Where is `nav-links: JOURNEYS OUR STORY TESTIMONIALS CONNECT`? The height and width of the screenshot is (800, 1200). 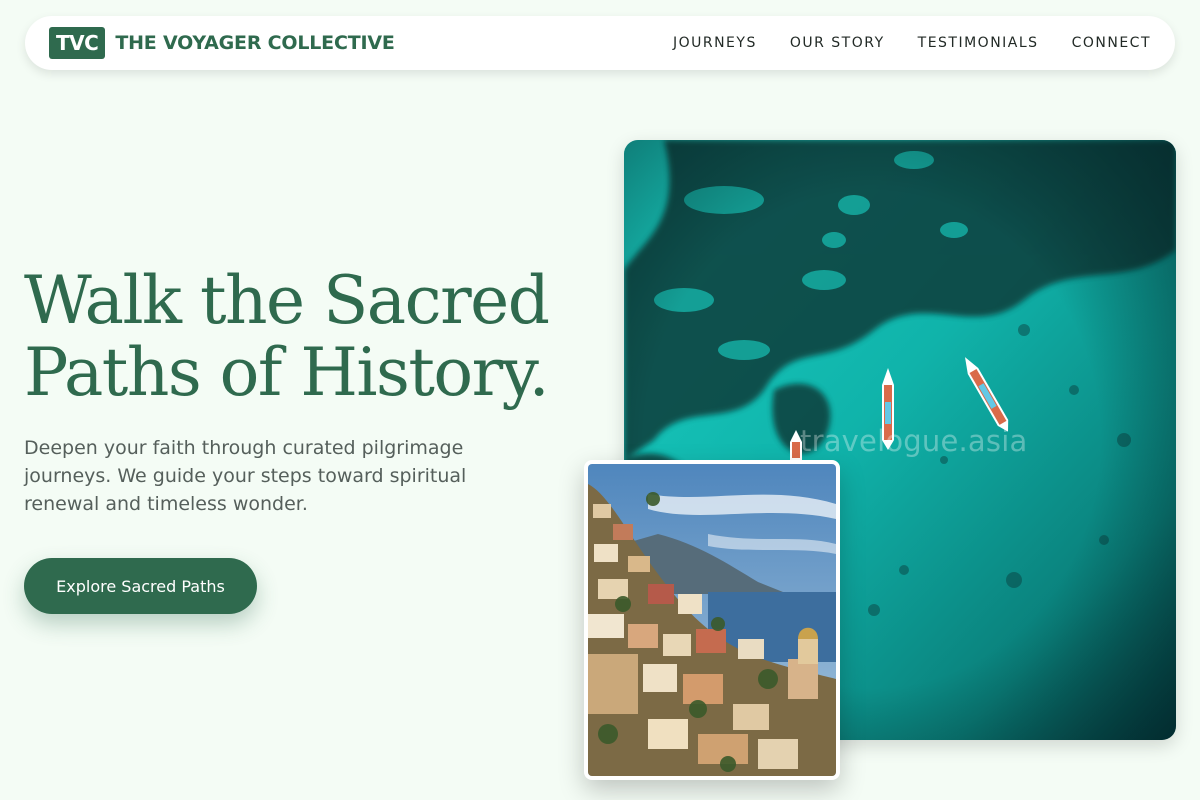 nav-links: JOURNEYS OUR STORY TESTIMONIALS CONNECT is located at coordinates (912, 43).